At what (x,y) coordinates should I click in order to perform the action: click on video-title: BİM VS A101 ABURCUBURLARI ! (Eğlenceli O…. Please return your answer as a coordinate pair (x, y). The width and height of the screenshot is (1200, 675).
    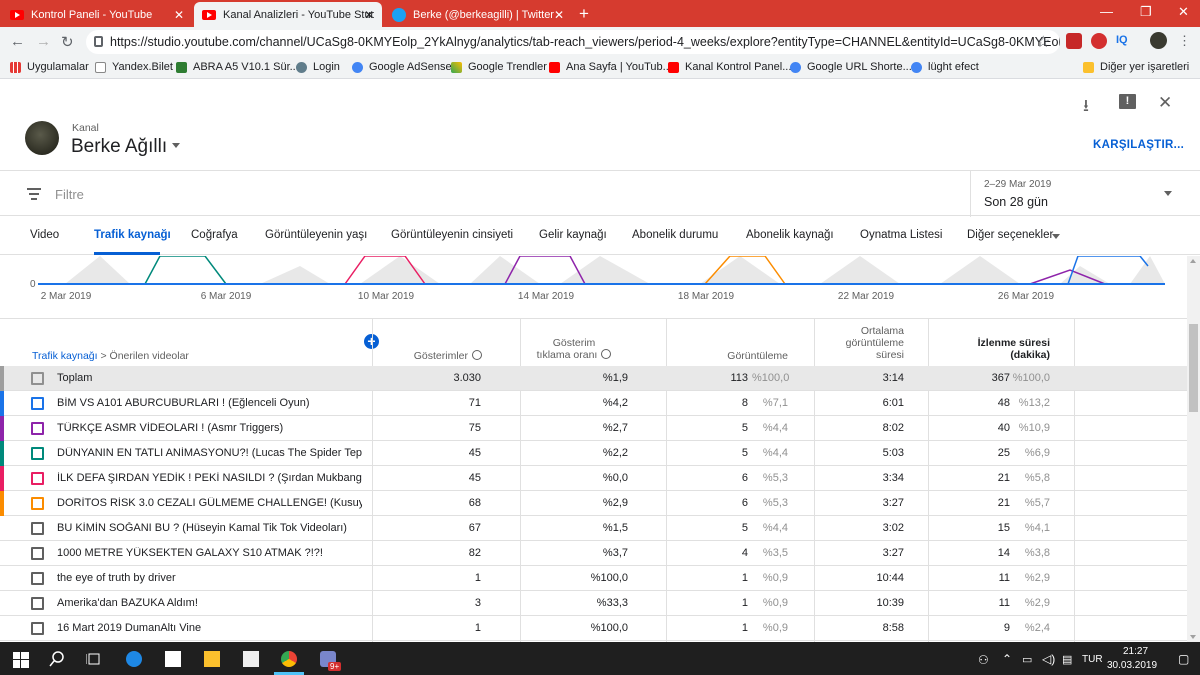
    Looking at the image, I should click on (209, 403).